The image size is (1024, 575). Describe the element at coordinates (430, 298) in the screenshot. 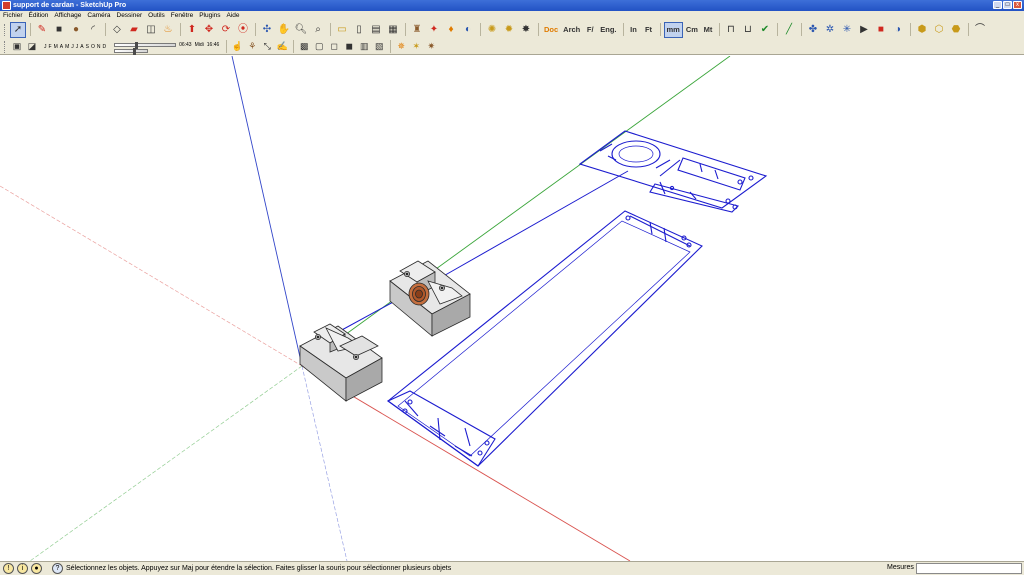

I see `bearing-block-back` at that location.